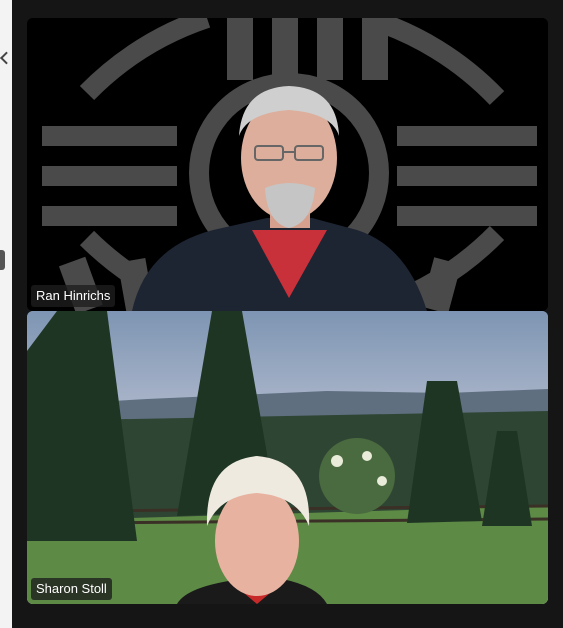 This screenshot has width=563, height=628. I want to click on participant-name-label: Ran Hinrichs, so click(73, 296).